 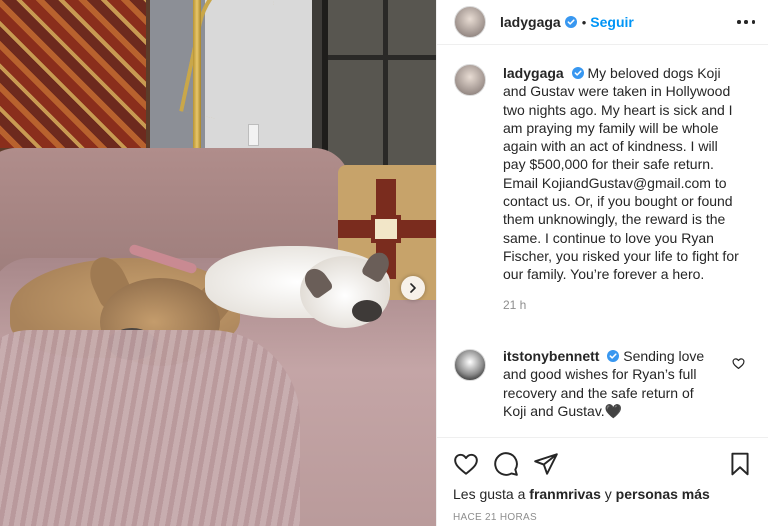 What do you see at coordinates (530, 22) in the screenshot?
I see `header-username: ladygaga` at bounding box center [530, 22].